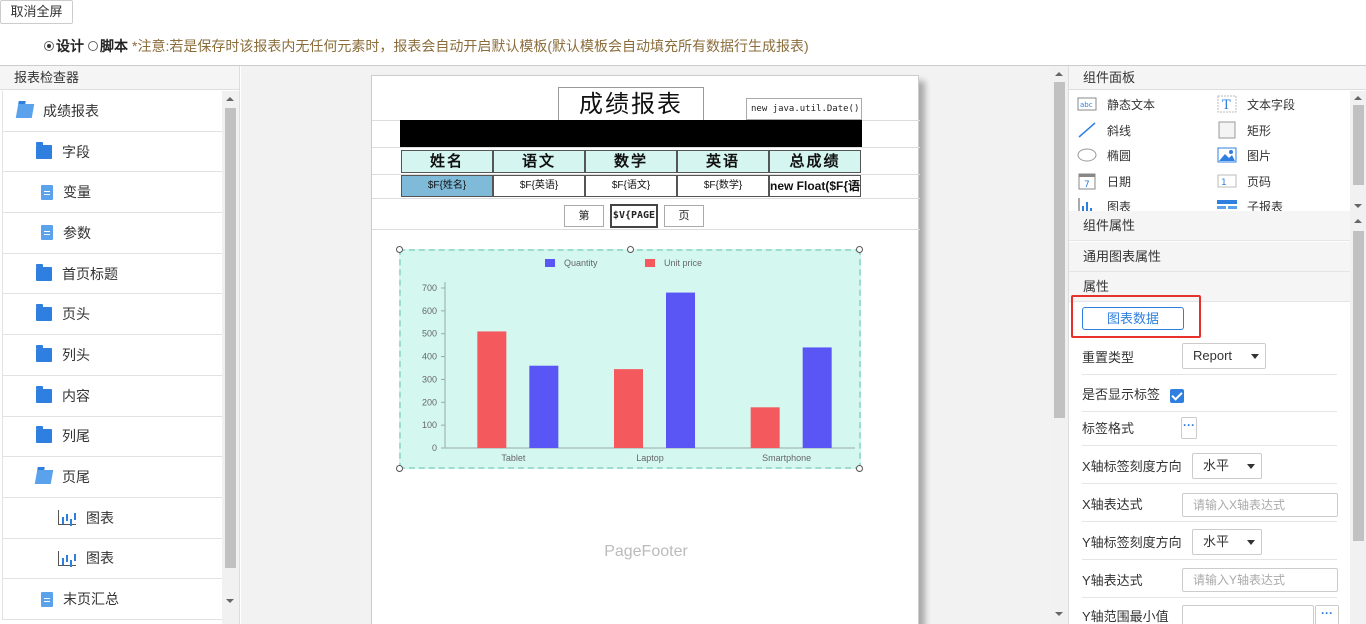 The image size is (1366, 624). Describe the element at coordinates (112, 152) in the screenshot. I see `tree-item: 字段` at that location.